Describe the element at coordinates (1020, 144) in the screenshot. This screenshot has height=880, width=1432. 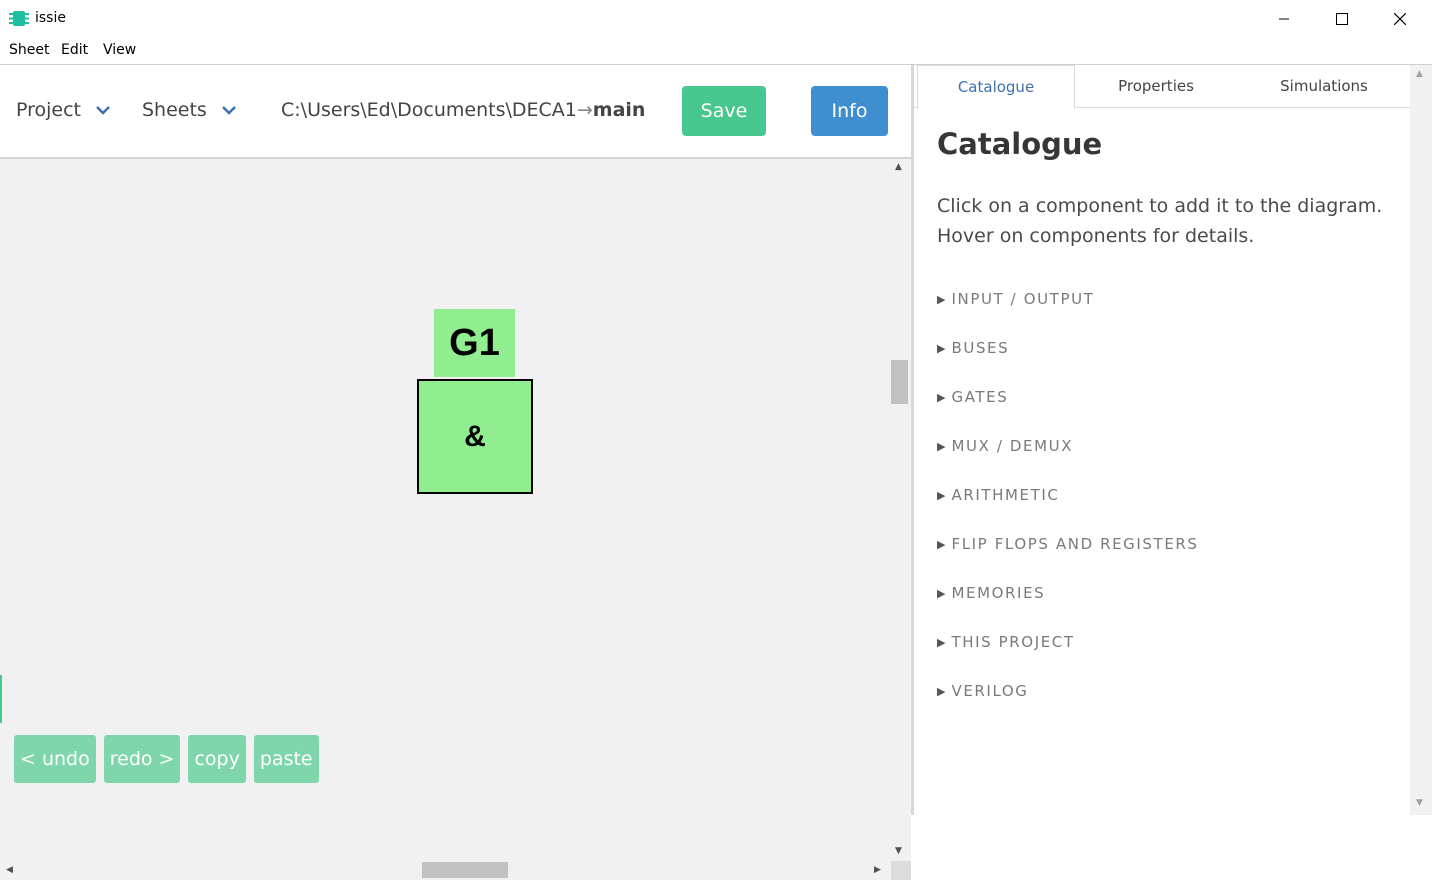
I see `catalogue-title: Catalogue` at that location.